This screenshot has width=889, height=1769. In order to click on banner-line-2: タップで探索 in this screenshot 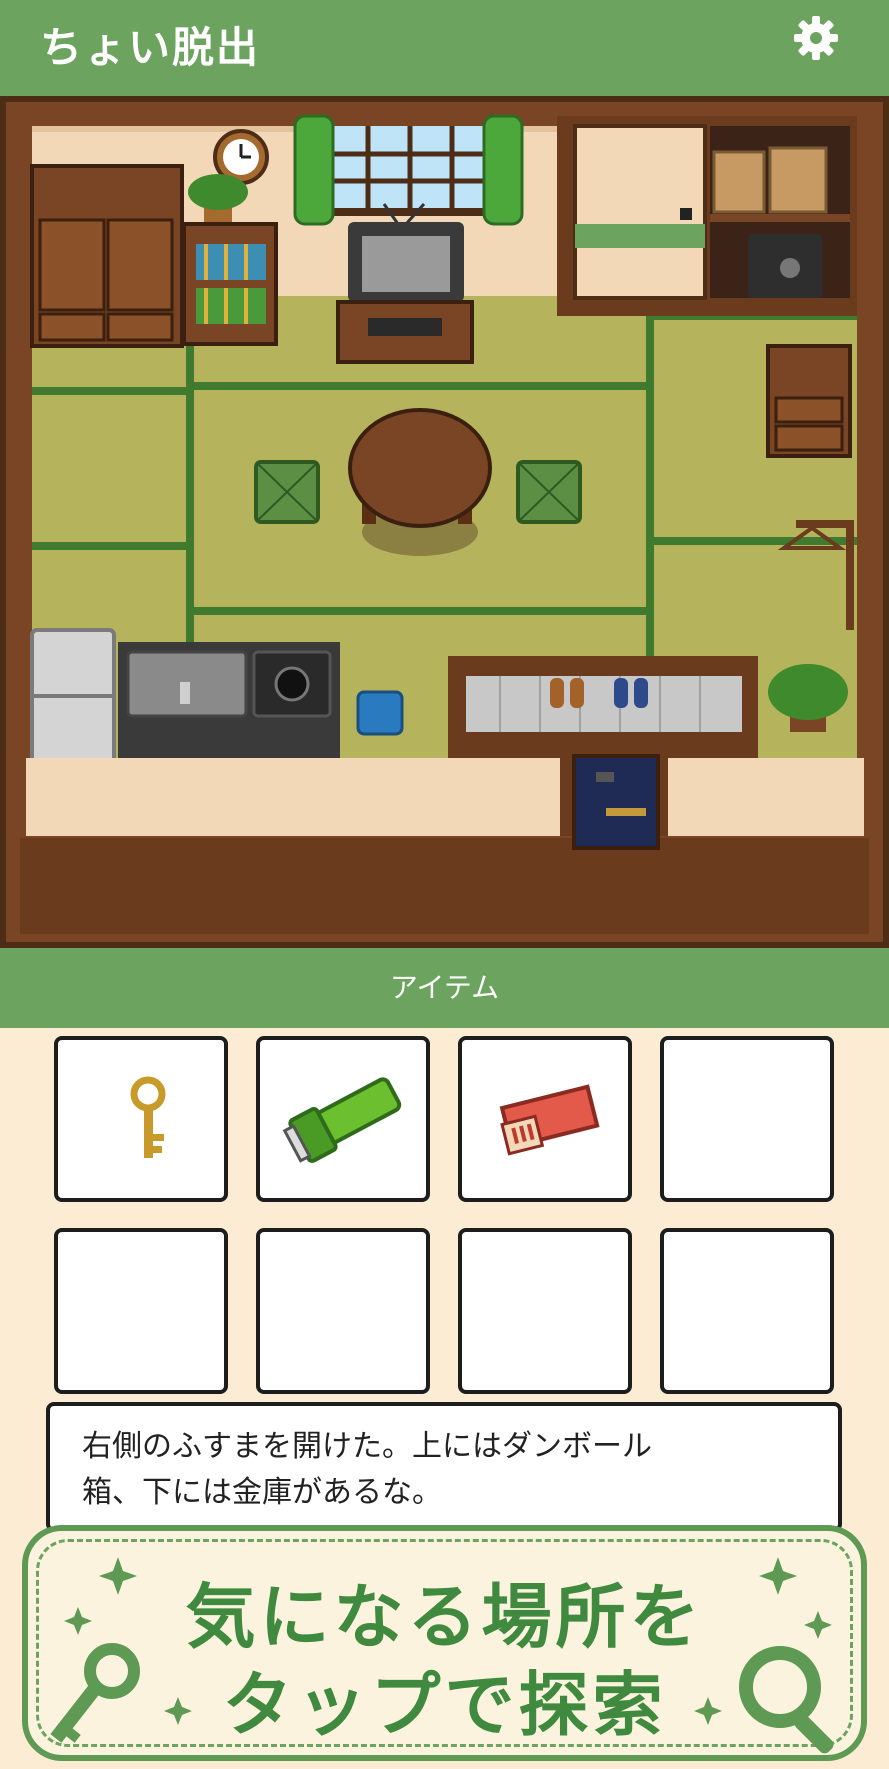, I will do `click(444, 1705)`.